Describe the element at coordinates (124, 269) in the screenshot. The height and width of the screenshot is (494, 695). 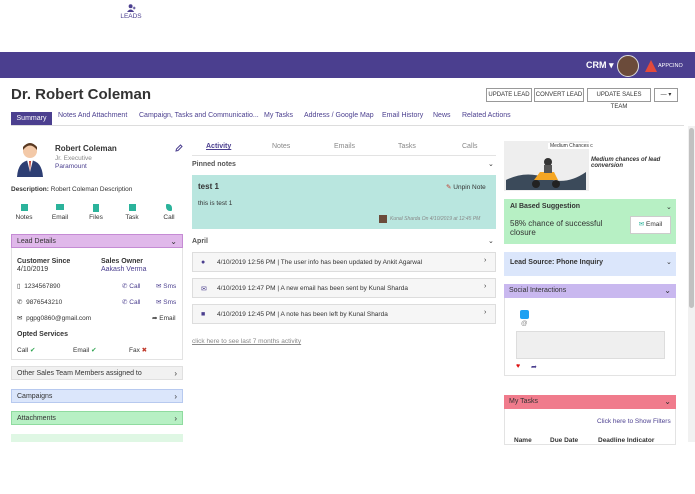
I see `sales-owner-value: Aakash Verma` at that location.